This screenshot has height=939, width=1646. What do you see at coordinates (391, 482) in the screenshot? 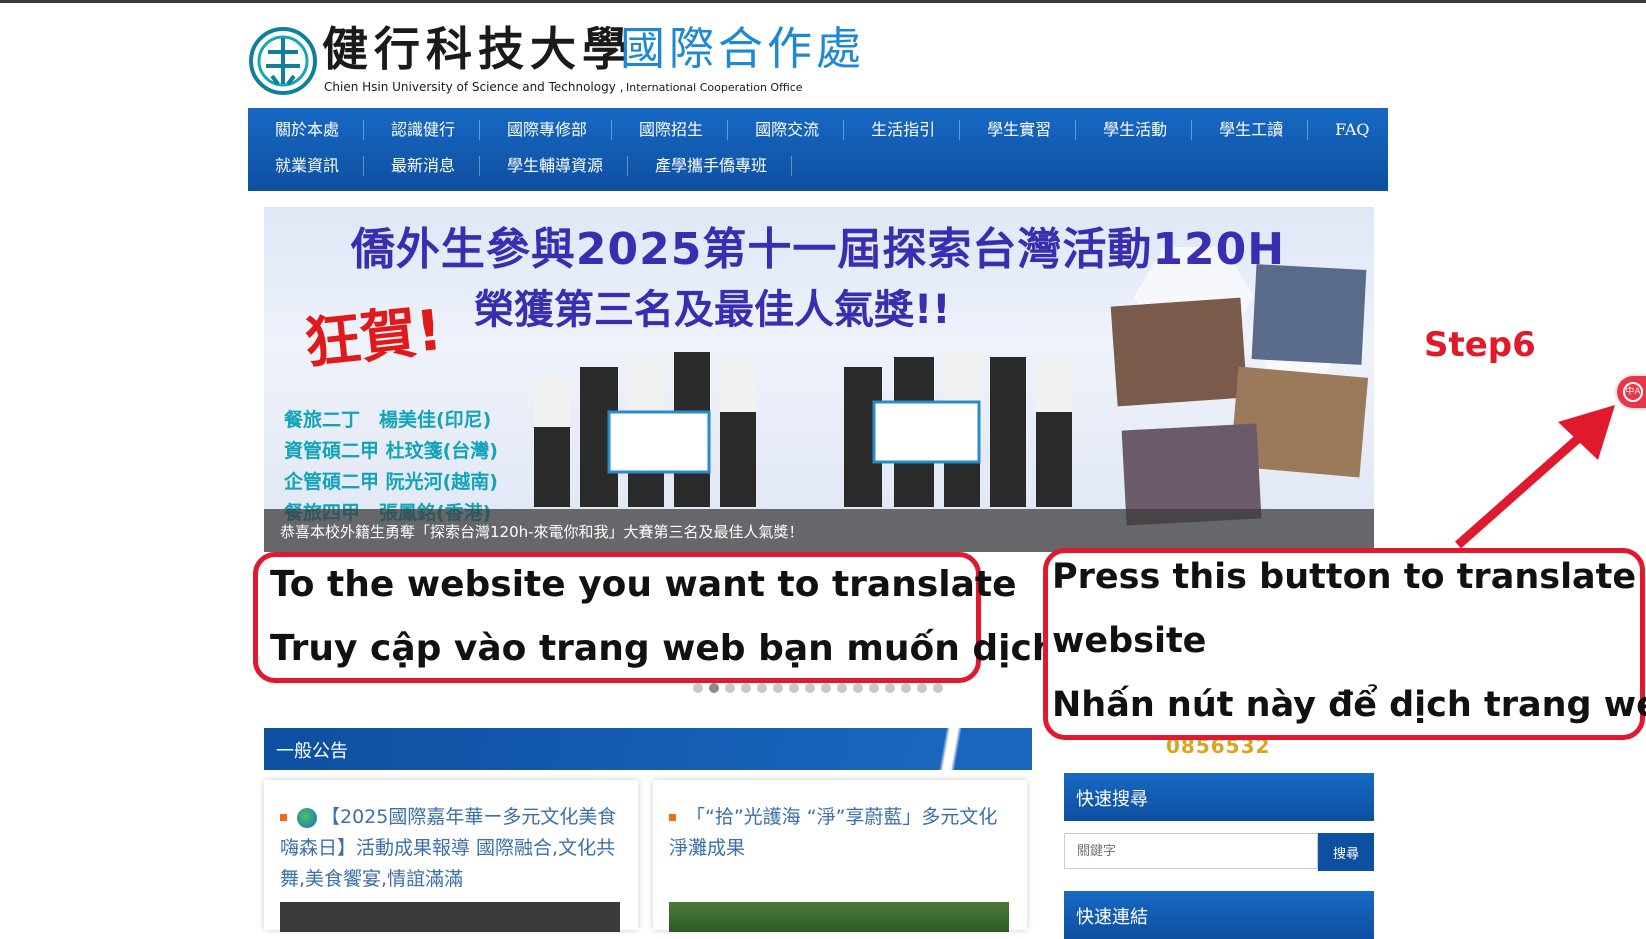
I see `banner-name: 企管碩二甲 阮光河(越南)` at bounding box center [391, 482].